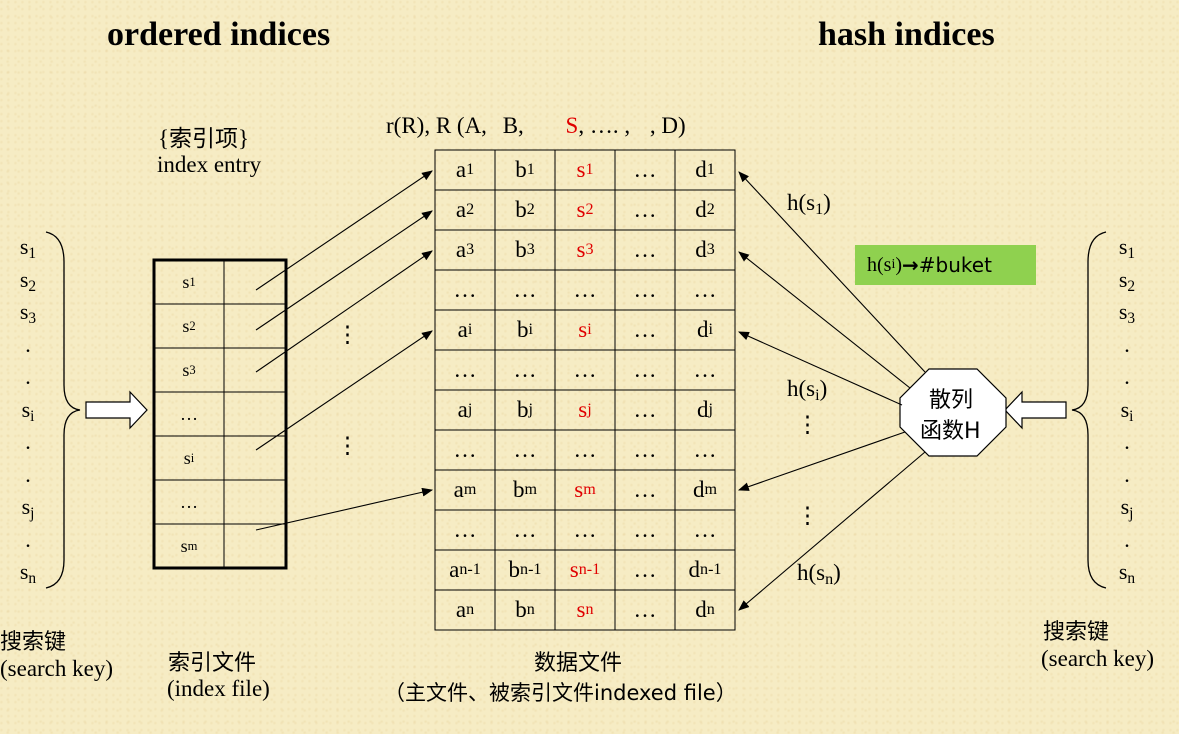  What do you see at coordinates (1127, 539) in the screenshot?
I see `right-key-9: .` at bounding box center [1127, 539].